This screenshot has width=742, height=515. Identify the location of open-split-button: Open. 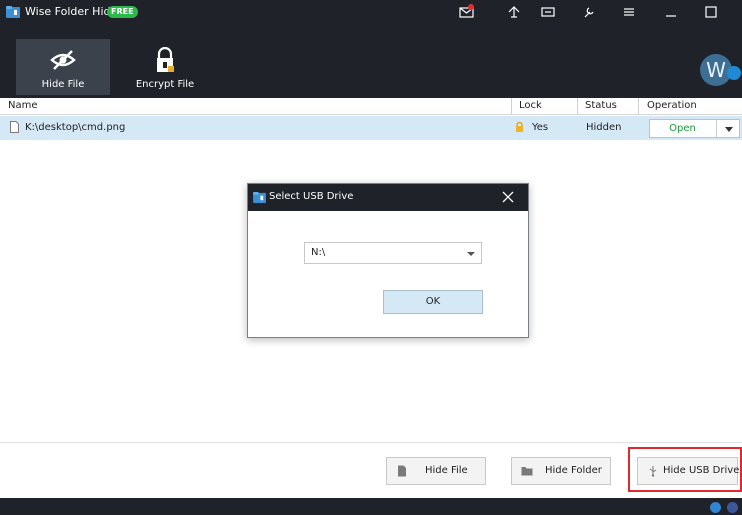
(694, 128).